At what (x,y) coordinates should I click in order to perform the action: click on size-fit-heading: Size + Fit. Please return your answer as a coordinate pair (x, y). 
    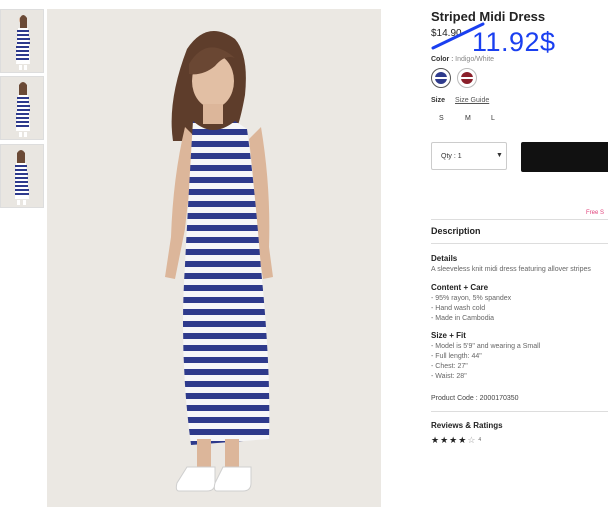
    Looking at the image, I should click on (448, 335).